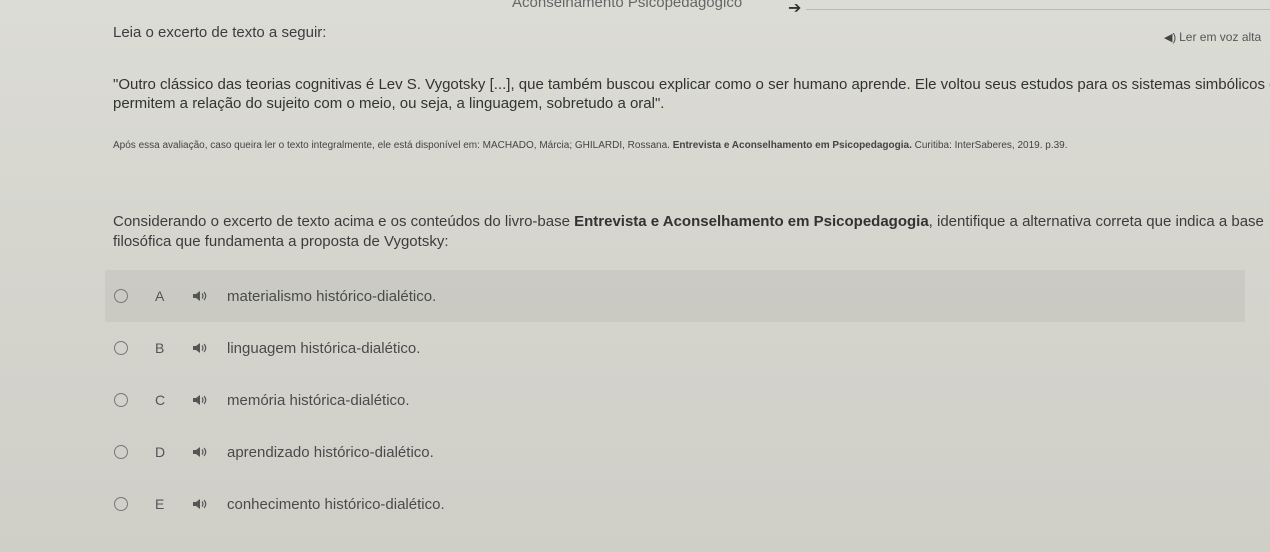  Describe the element at coordinates (1038, 9) in the screenshot. I see `header-divider` at that location.